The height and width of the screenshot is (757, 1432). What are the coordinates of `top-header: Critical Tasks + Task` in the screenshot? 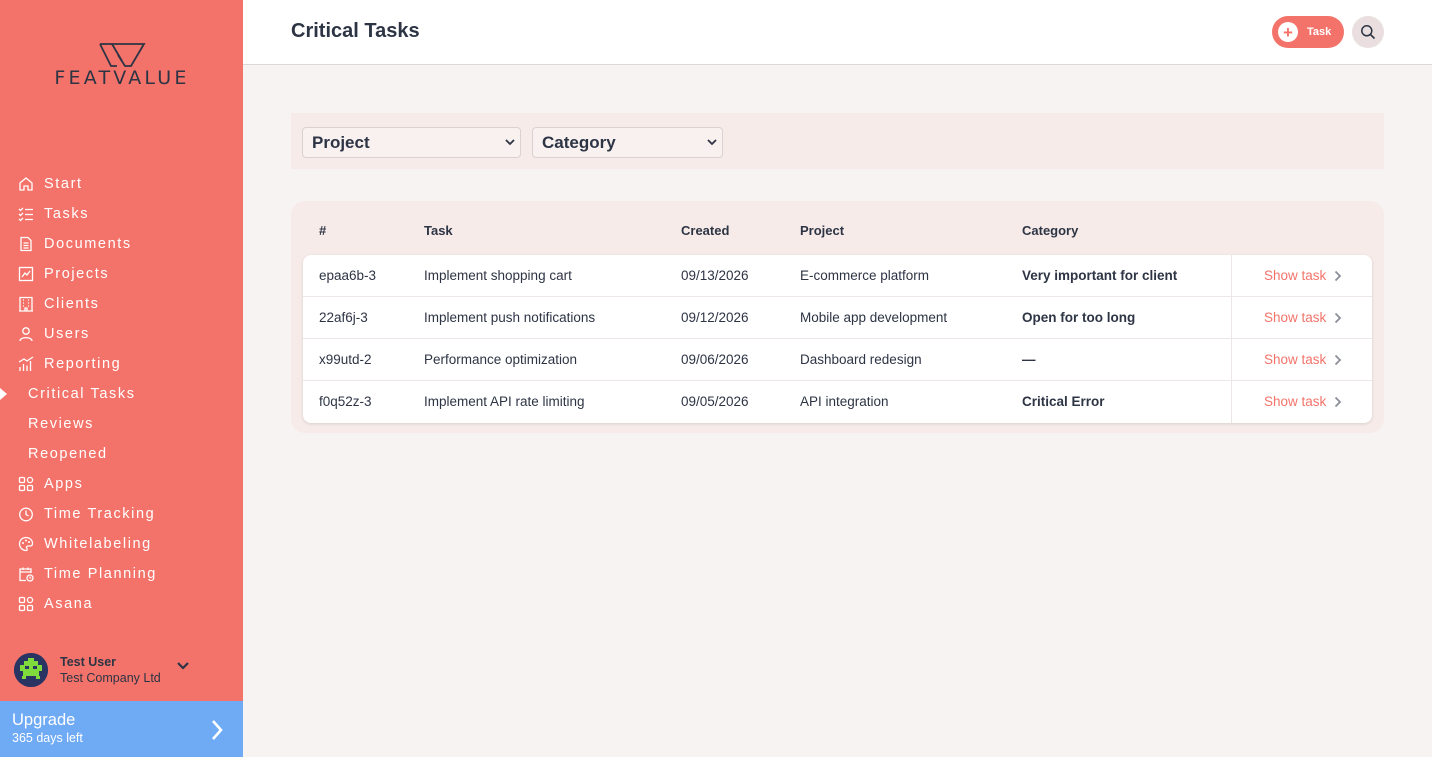 It's located at (837, 32).